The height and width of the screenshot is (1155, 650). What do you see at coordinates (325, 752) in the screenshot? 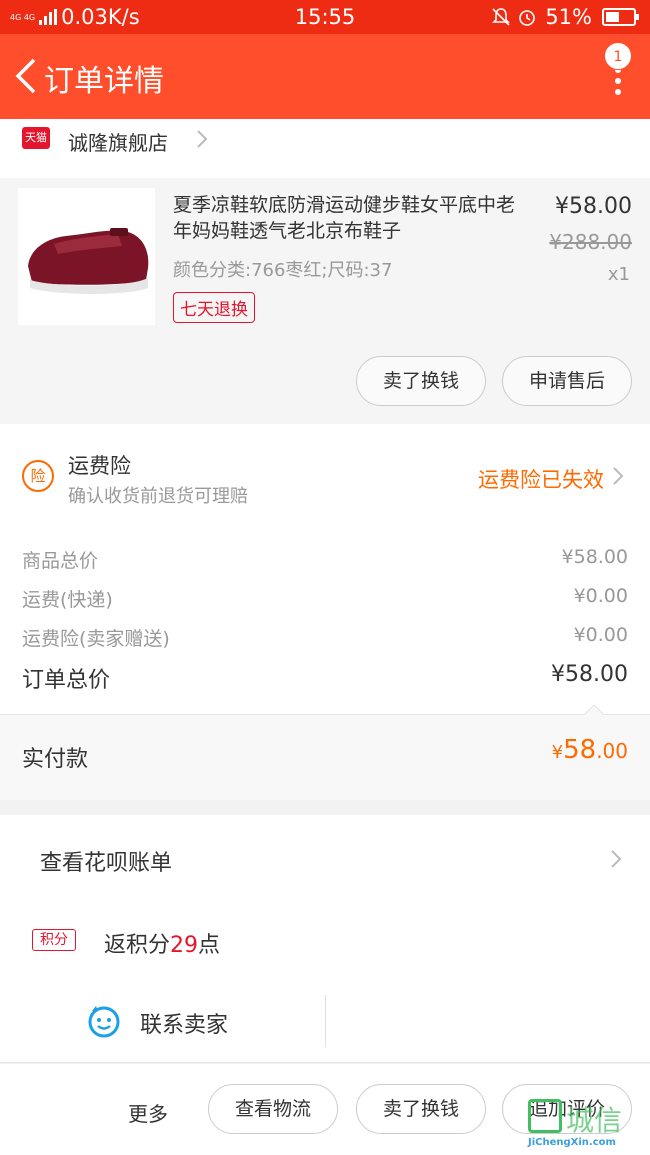
I see `amount-paid-row: 实付款 ¥58.00` at bounding box center [325, 752].